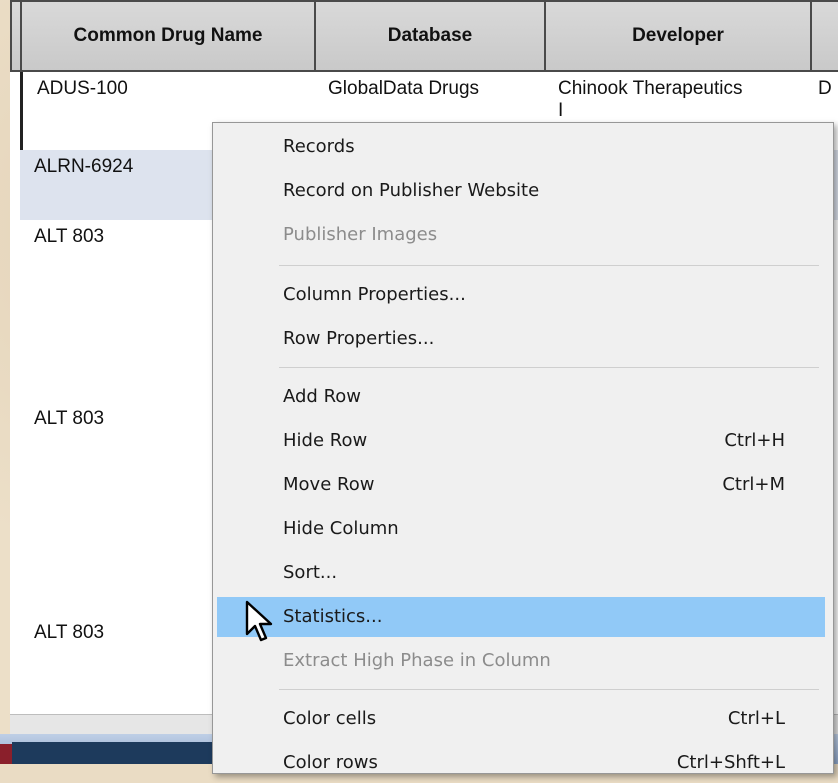  What do you see at coordinates (754, 440) in the screenshot?
I see `menu-item-shortcut: Ctrl+H` at bounding box center [754, 440].